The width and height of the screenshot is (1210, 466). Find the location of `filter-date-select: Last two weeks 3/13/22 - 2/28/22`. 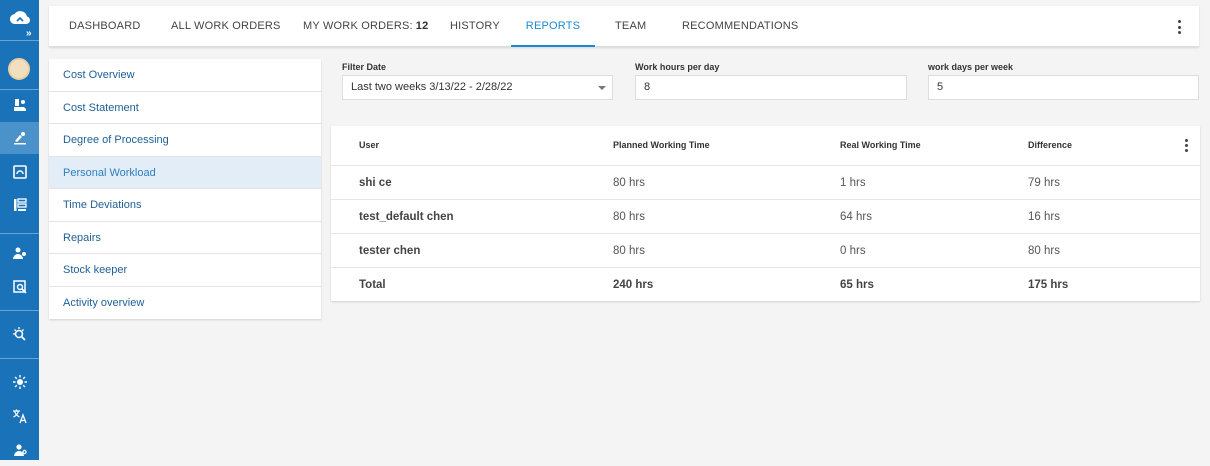

filter-date-select: Last two weeks 3/13/22 - 2/28/22 is located at coordinates (477, 87).